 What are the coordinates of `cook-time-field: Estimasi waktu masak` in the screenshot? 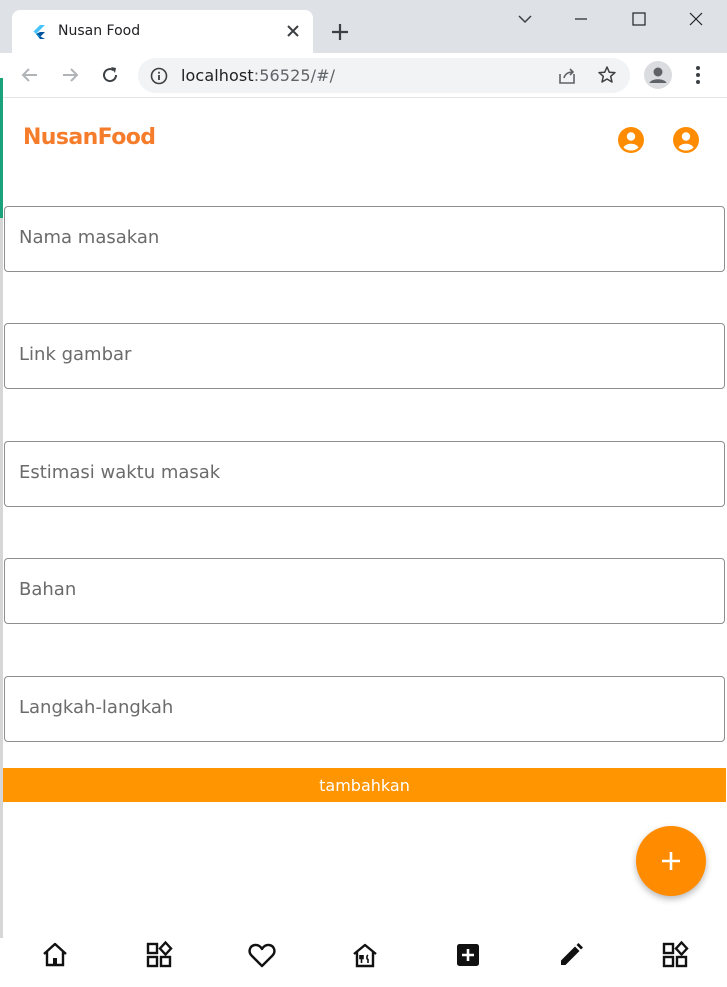 It's located at (364, 474).